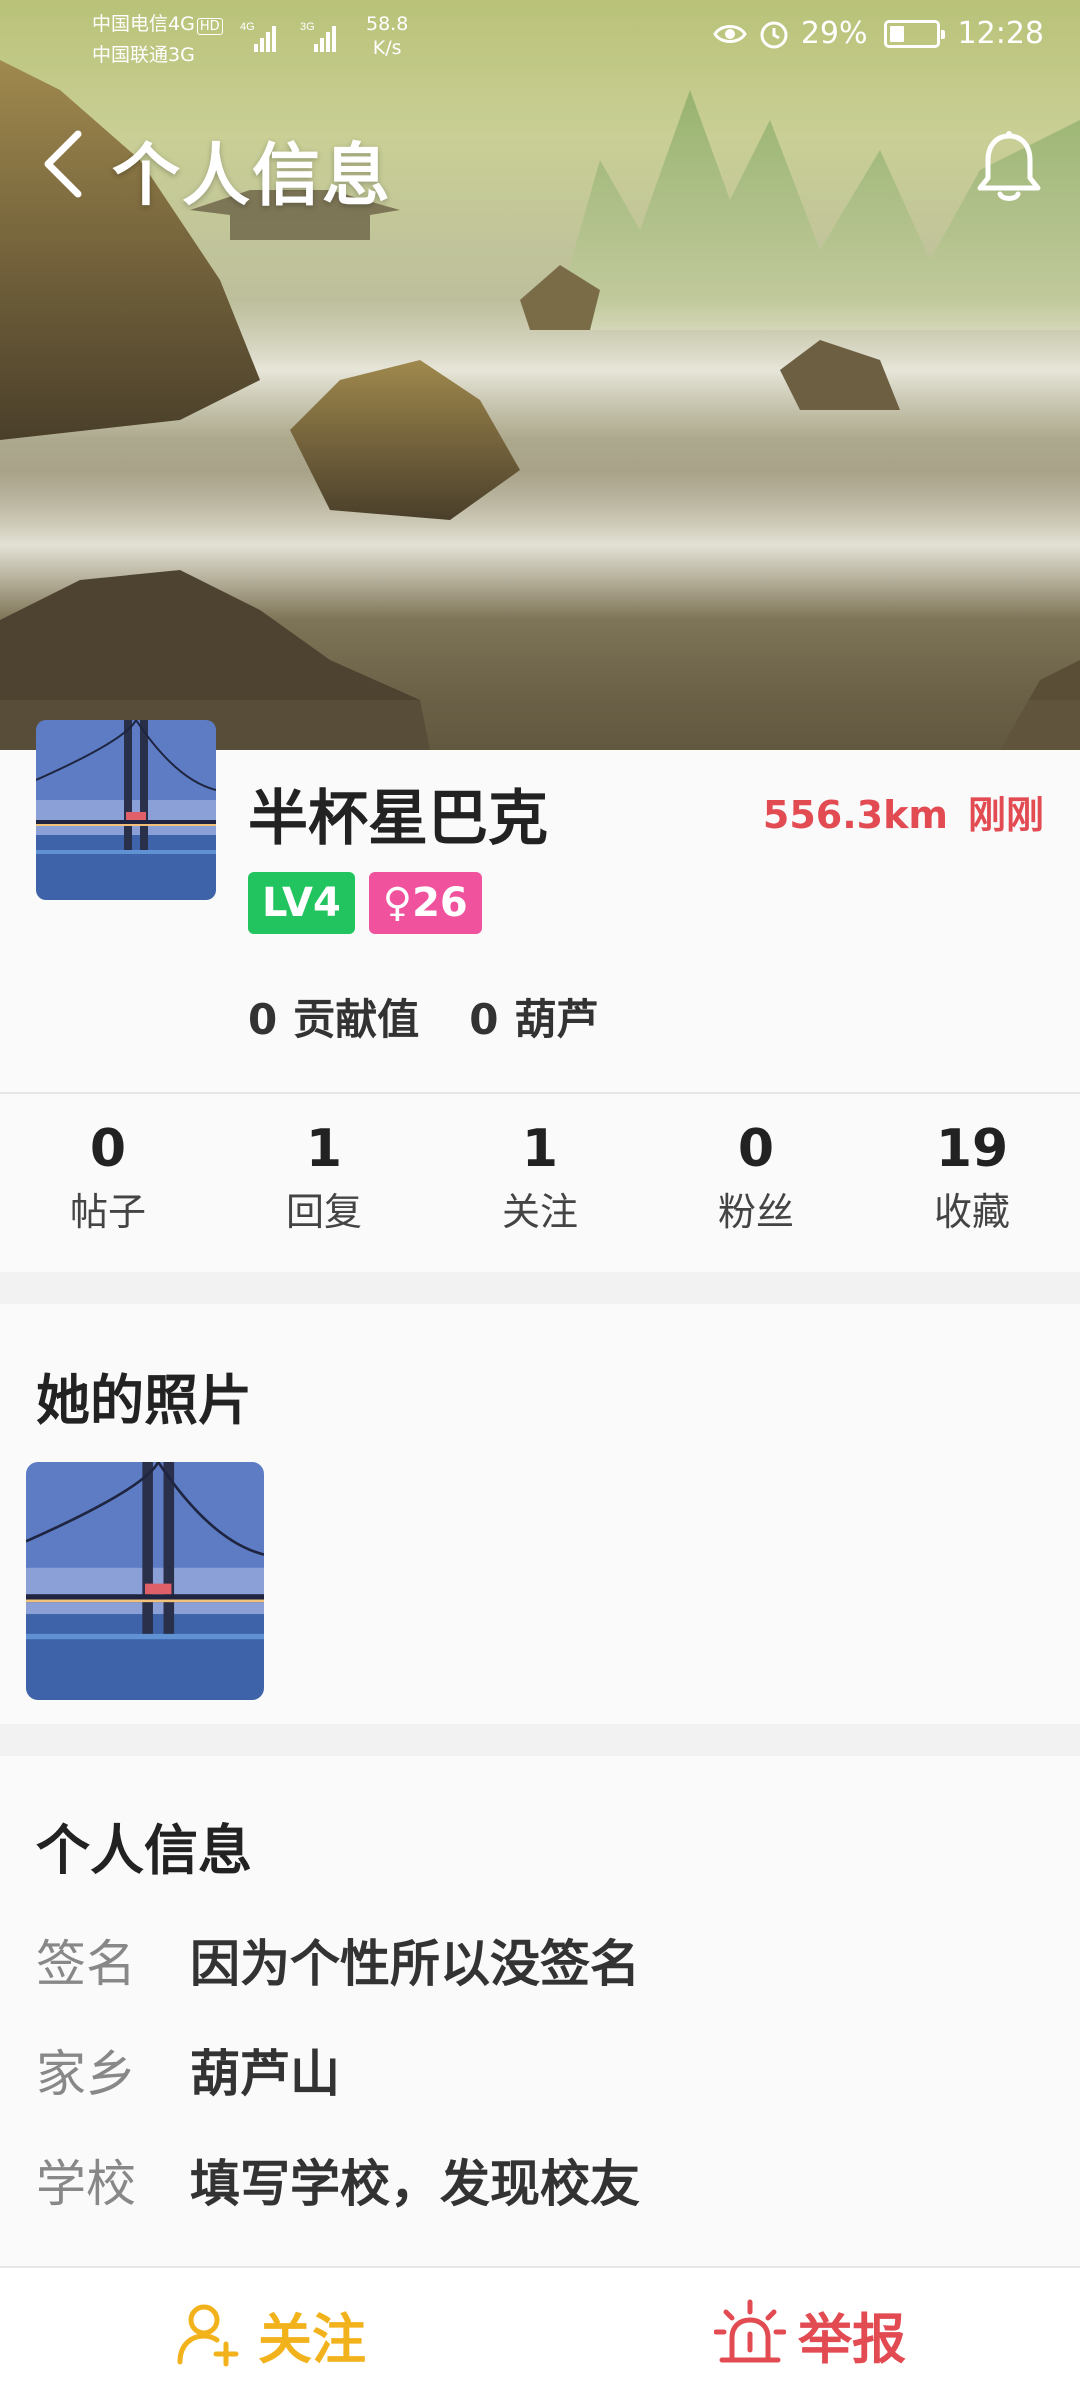 Image resolution: width=1080 pixels, height=2400 pixels. Describe the element at coordinates (143, 24) in the screenshot. I see `carrier-1: 中国电信4G` at that location.